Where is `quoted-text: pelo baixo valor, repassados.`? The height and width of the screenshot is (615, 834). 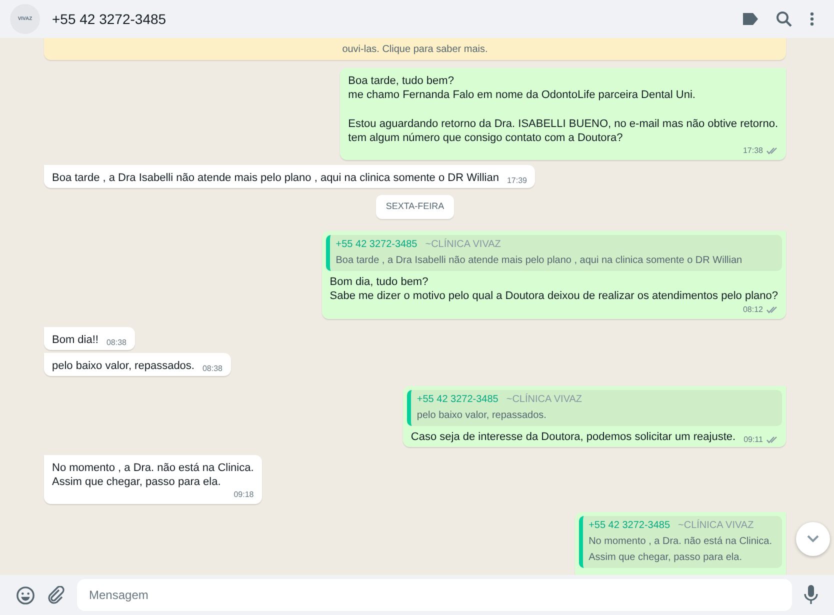 quoted-text: pelo baixo valor, repassados. is located at coordinates (482, 415).